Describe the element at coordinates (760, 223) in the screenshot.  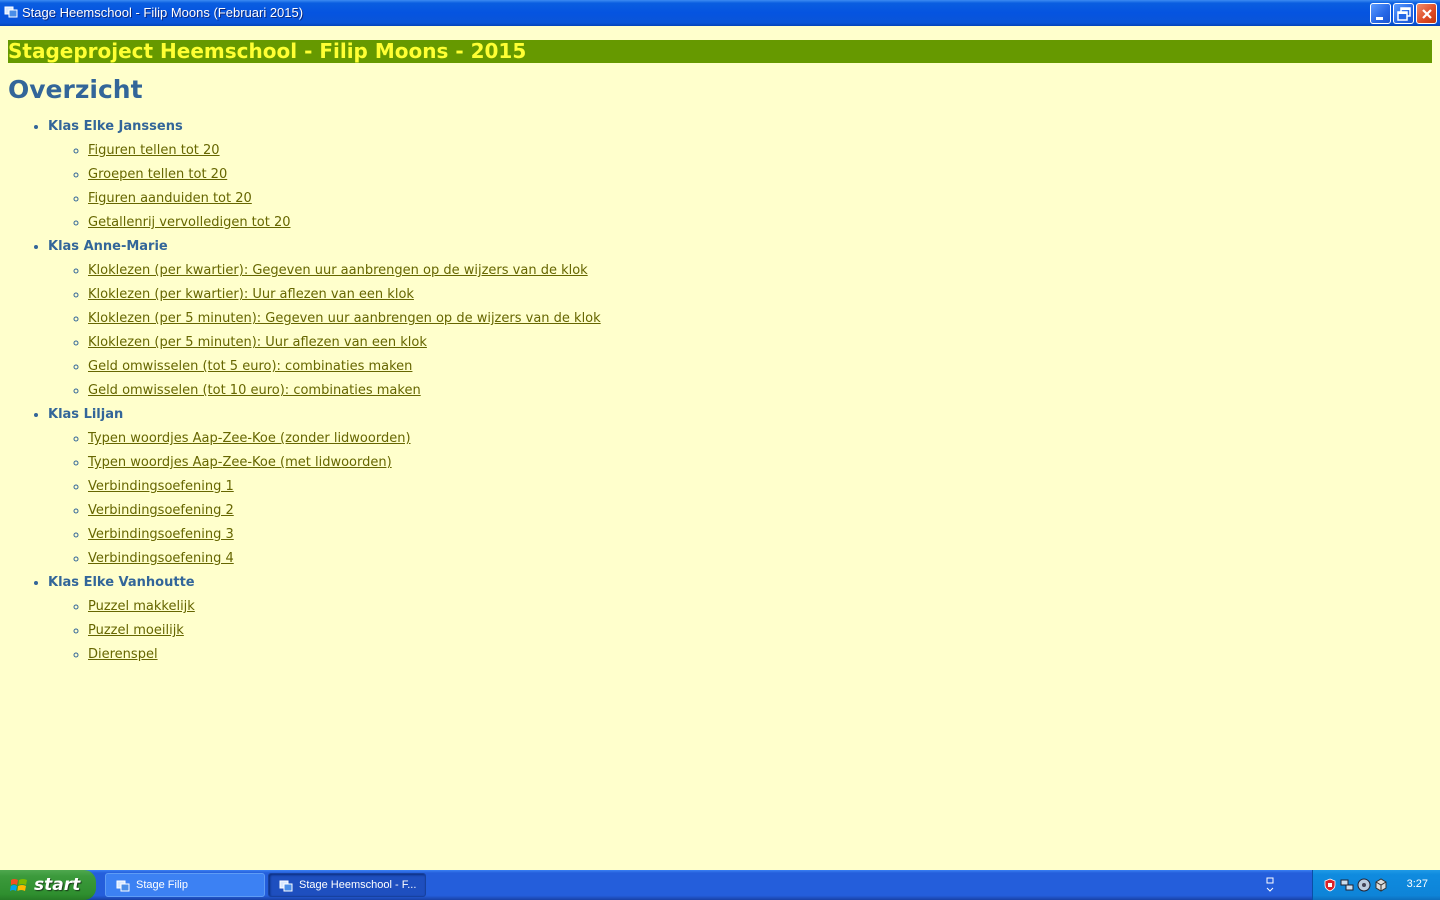
I see `exercise-item: Getallenrij vervolledigen tot 20` at that location.